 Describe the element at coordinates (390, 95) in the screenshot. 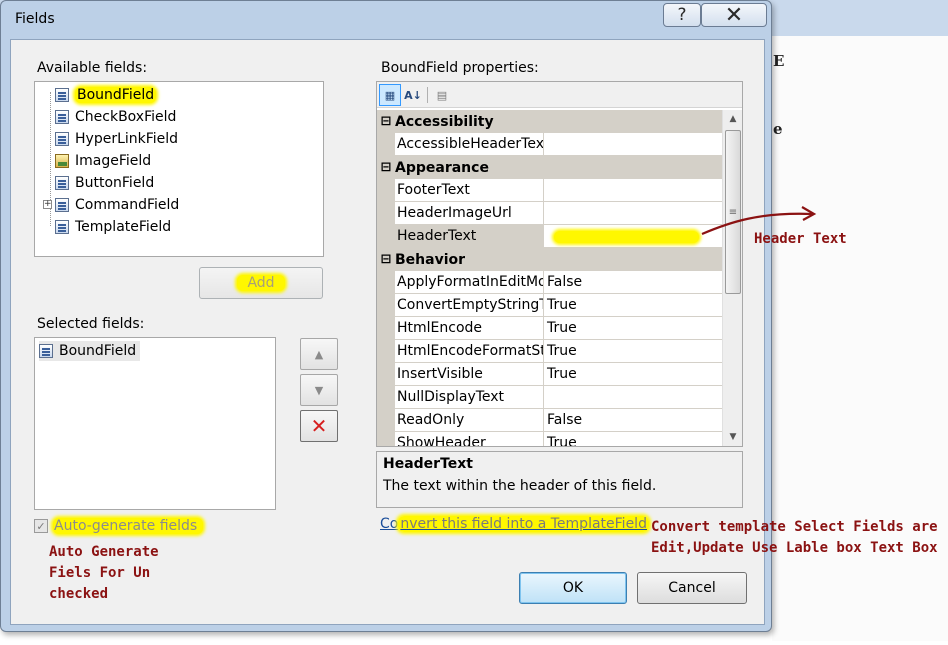

I see `categorized-icon: ▦` at that location.